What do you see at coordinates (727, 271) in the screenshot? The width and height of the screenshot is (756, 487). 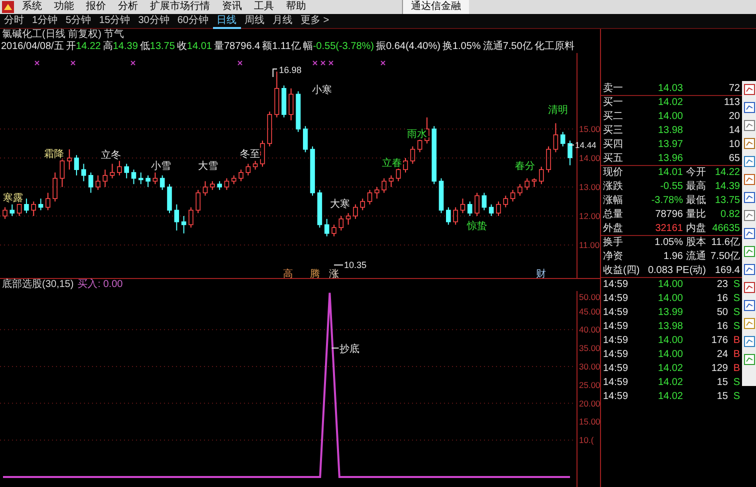 I see `stat-value: 169.4` at bounding box center [727, 271].